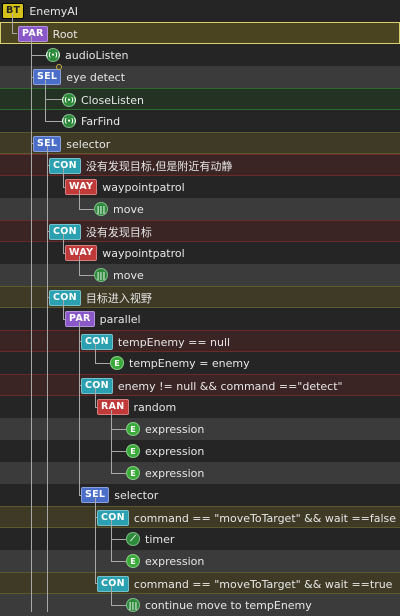 The width and height of the screenshot is (400, 616). Describe the element at coordinates (140, 166) in the screenshot. I see `tree-node: CON 没有发现目标,但是附近有动静` at that location.